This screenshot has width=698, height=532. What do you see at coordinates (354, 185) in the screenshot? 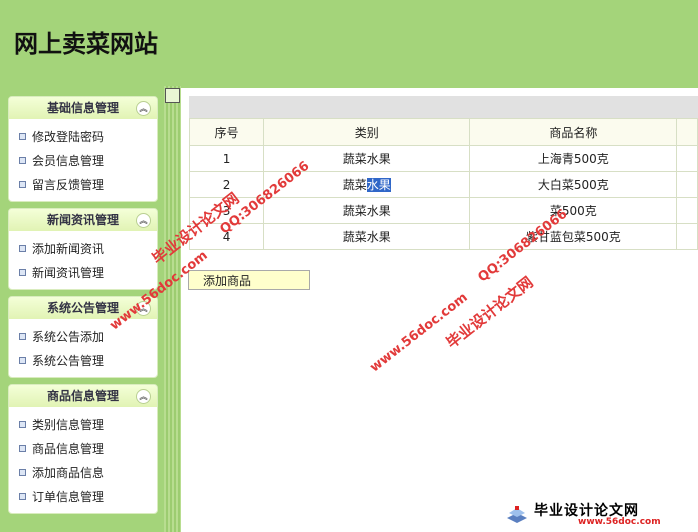
I see `cell-category-text: 蔬菜` at bounding box center [354, 185].